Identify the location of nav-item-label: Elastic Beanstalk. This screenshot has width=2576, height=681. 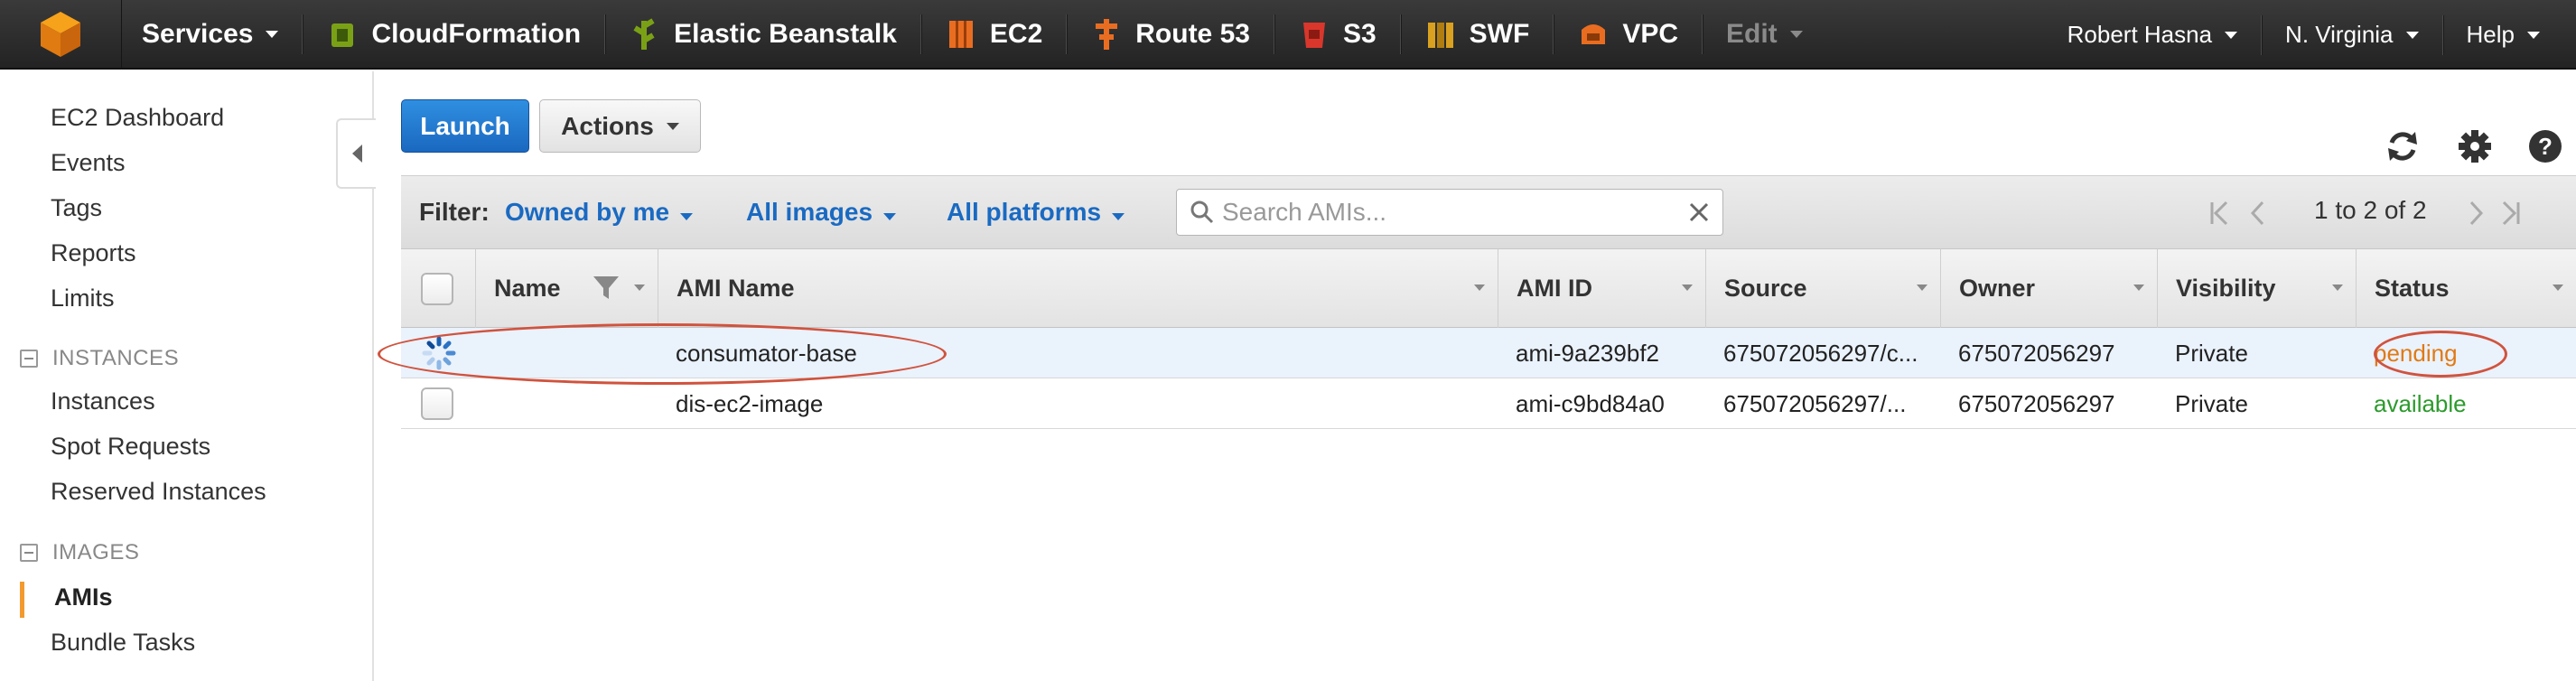
(785, 33).